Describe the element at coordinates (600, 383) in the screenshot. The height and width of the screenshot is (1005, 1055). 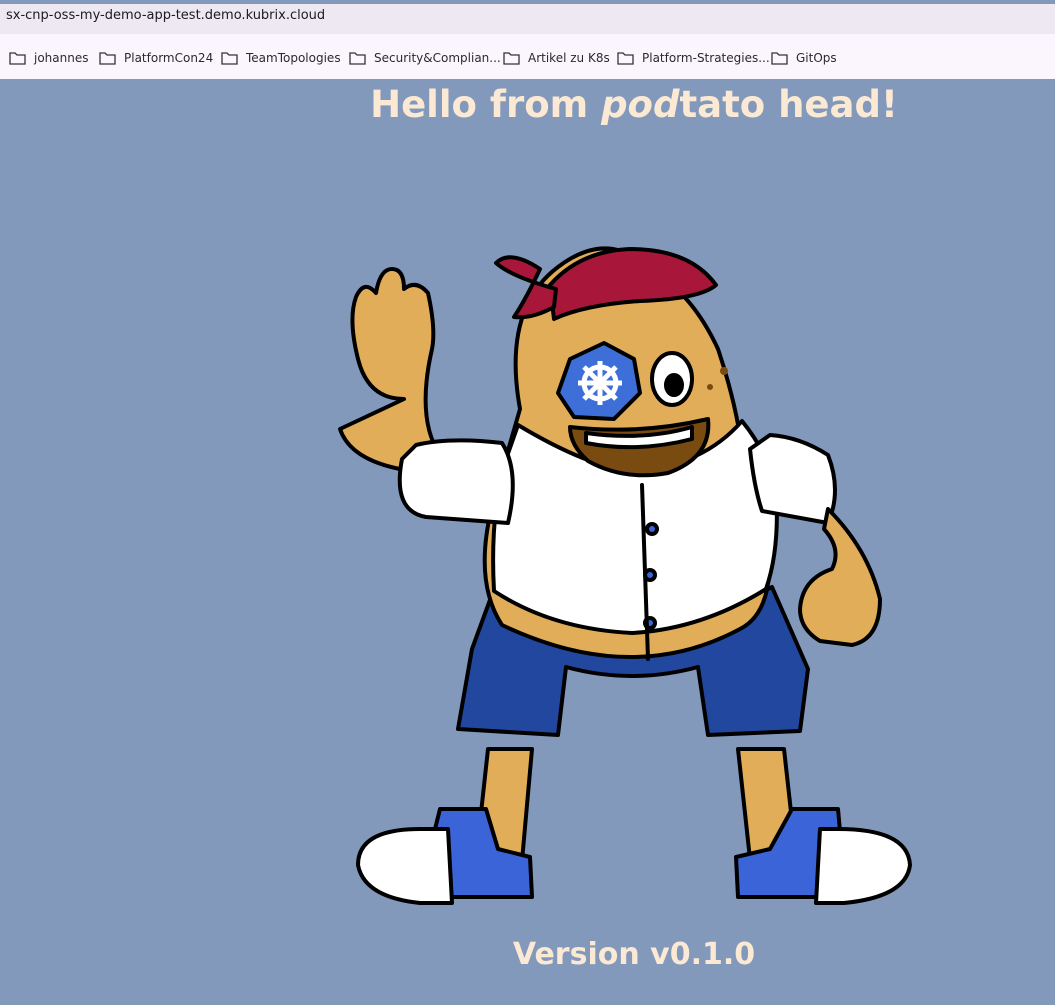
I see `kubernetes-helm-icon` at that location.